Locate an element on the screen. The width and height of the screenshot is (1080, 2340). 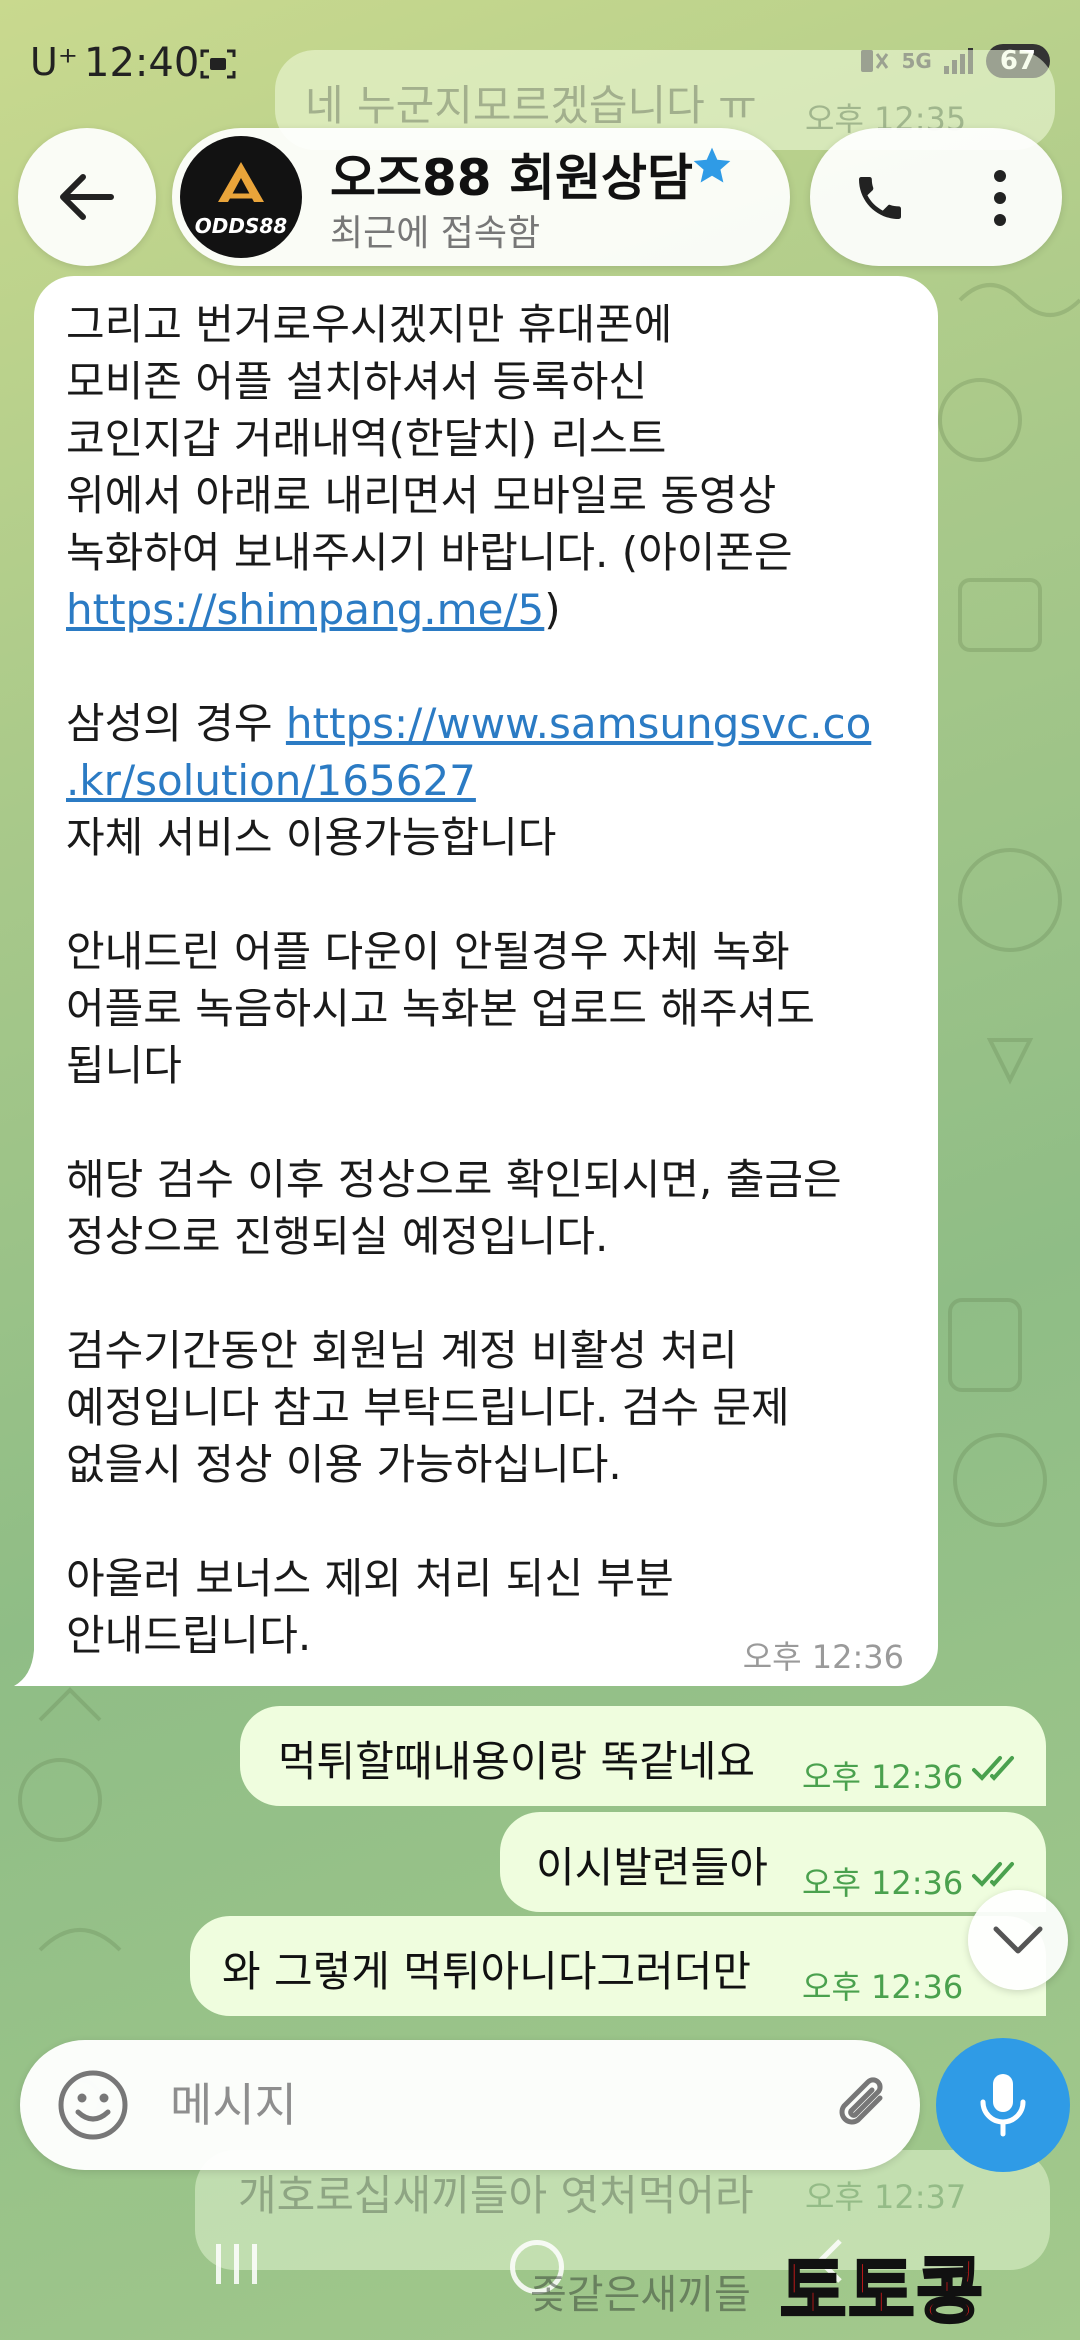
message-line: 삼성의 경우 https://www.samsungsvc.co is located at coordinates (496, 723).